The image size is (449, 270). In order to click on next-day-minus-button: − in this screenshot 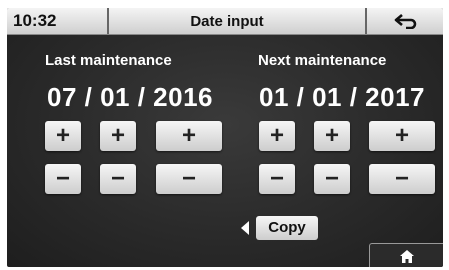, I will do `click(277, 179)`.